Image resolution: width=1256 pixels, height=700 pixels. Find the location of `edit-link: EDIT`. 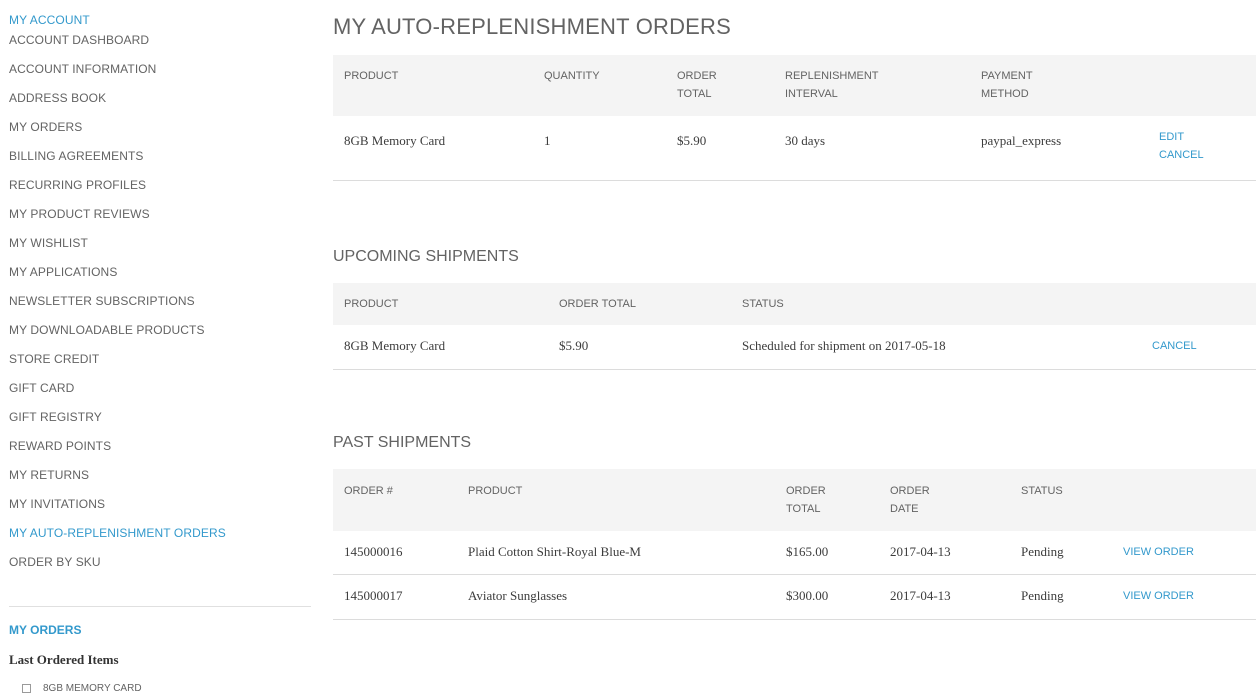

edit-link: EDIT is located at coordinates (1171, 137).